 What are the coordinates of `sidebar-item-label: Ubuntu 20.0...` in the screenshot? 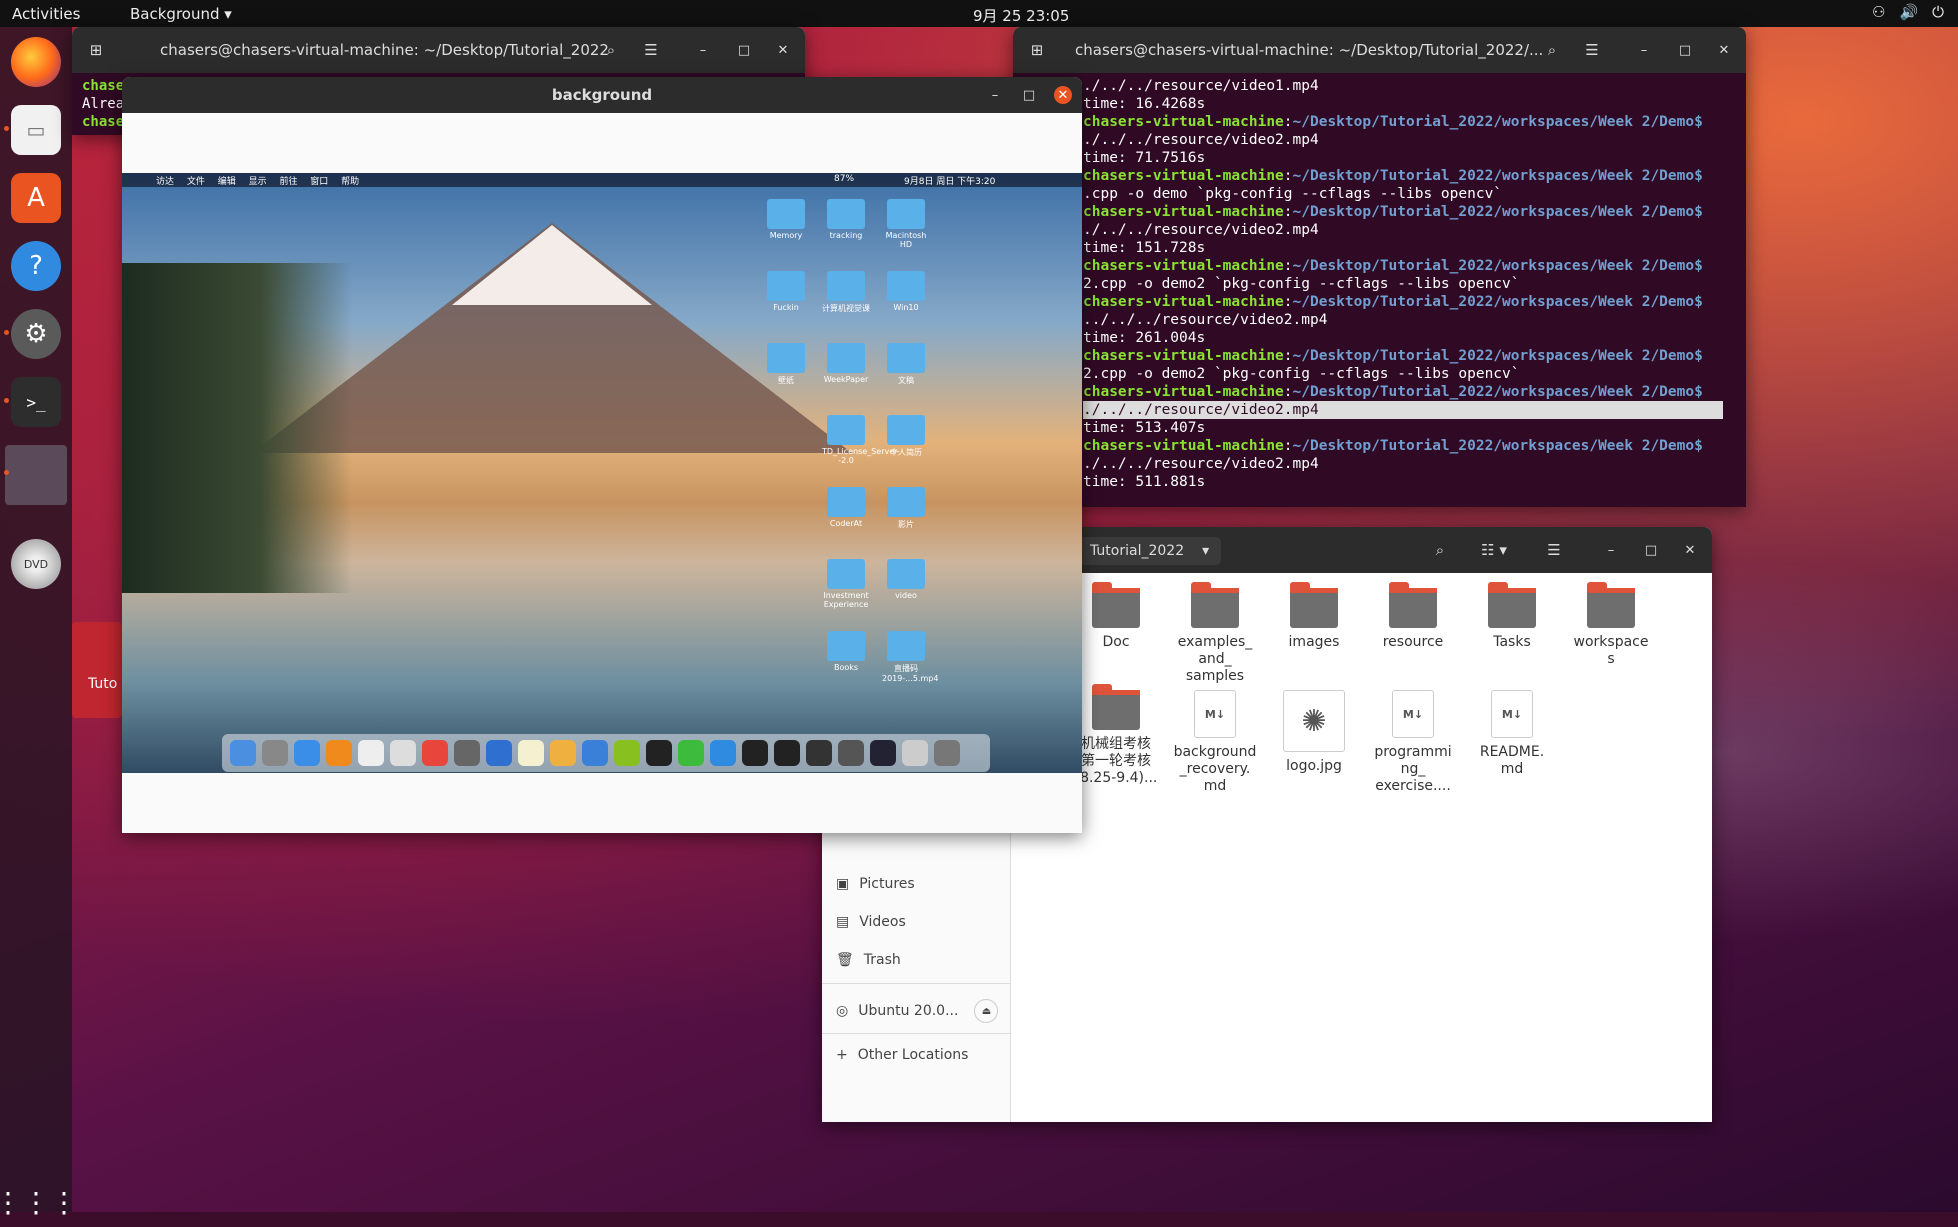 It's located at (908, 1011).